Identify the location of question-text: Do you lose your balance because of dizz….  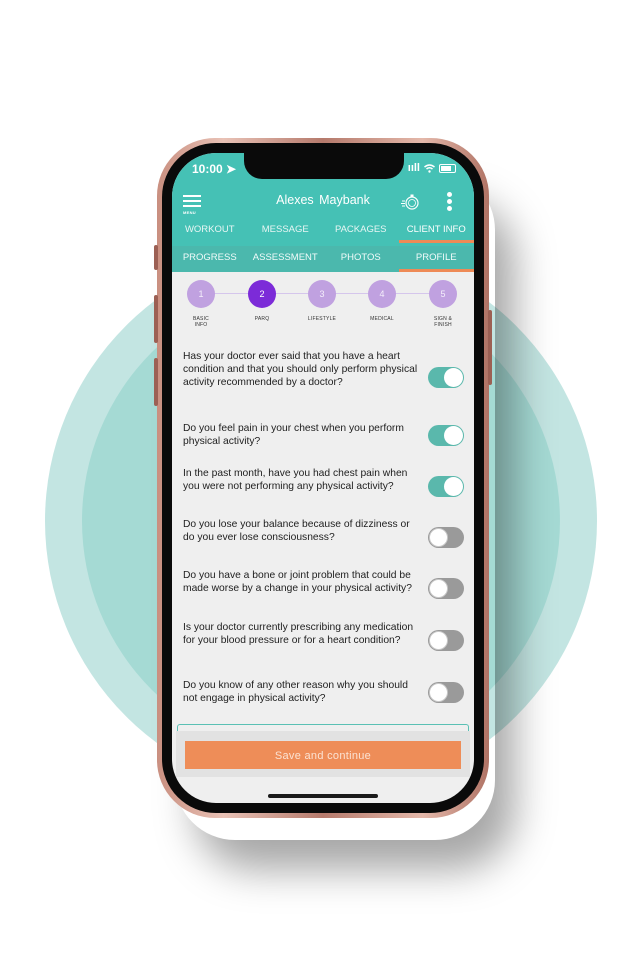
(296, 531).